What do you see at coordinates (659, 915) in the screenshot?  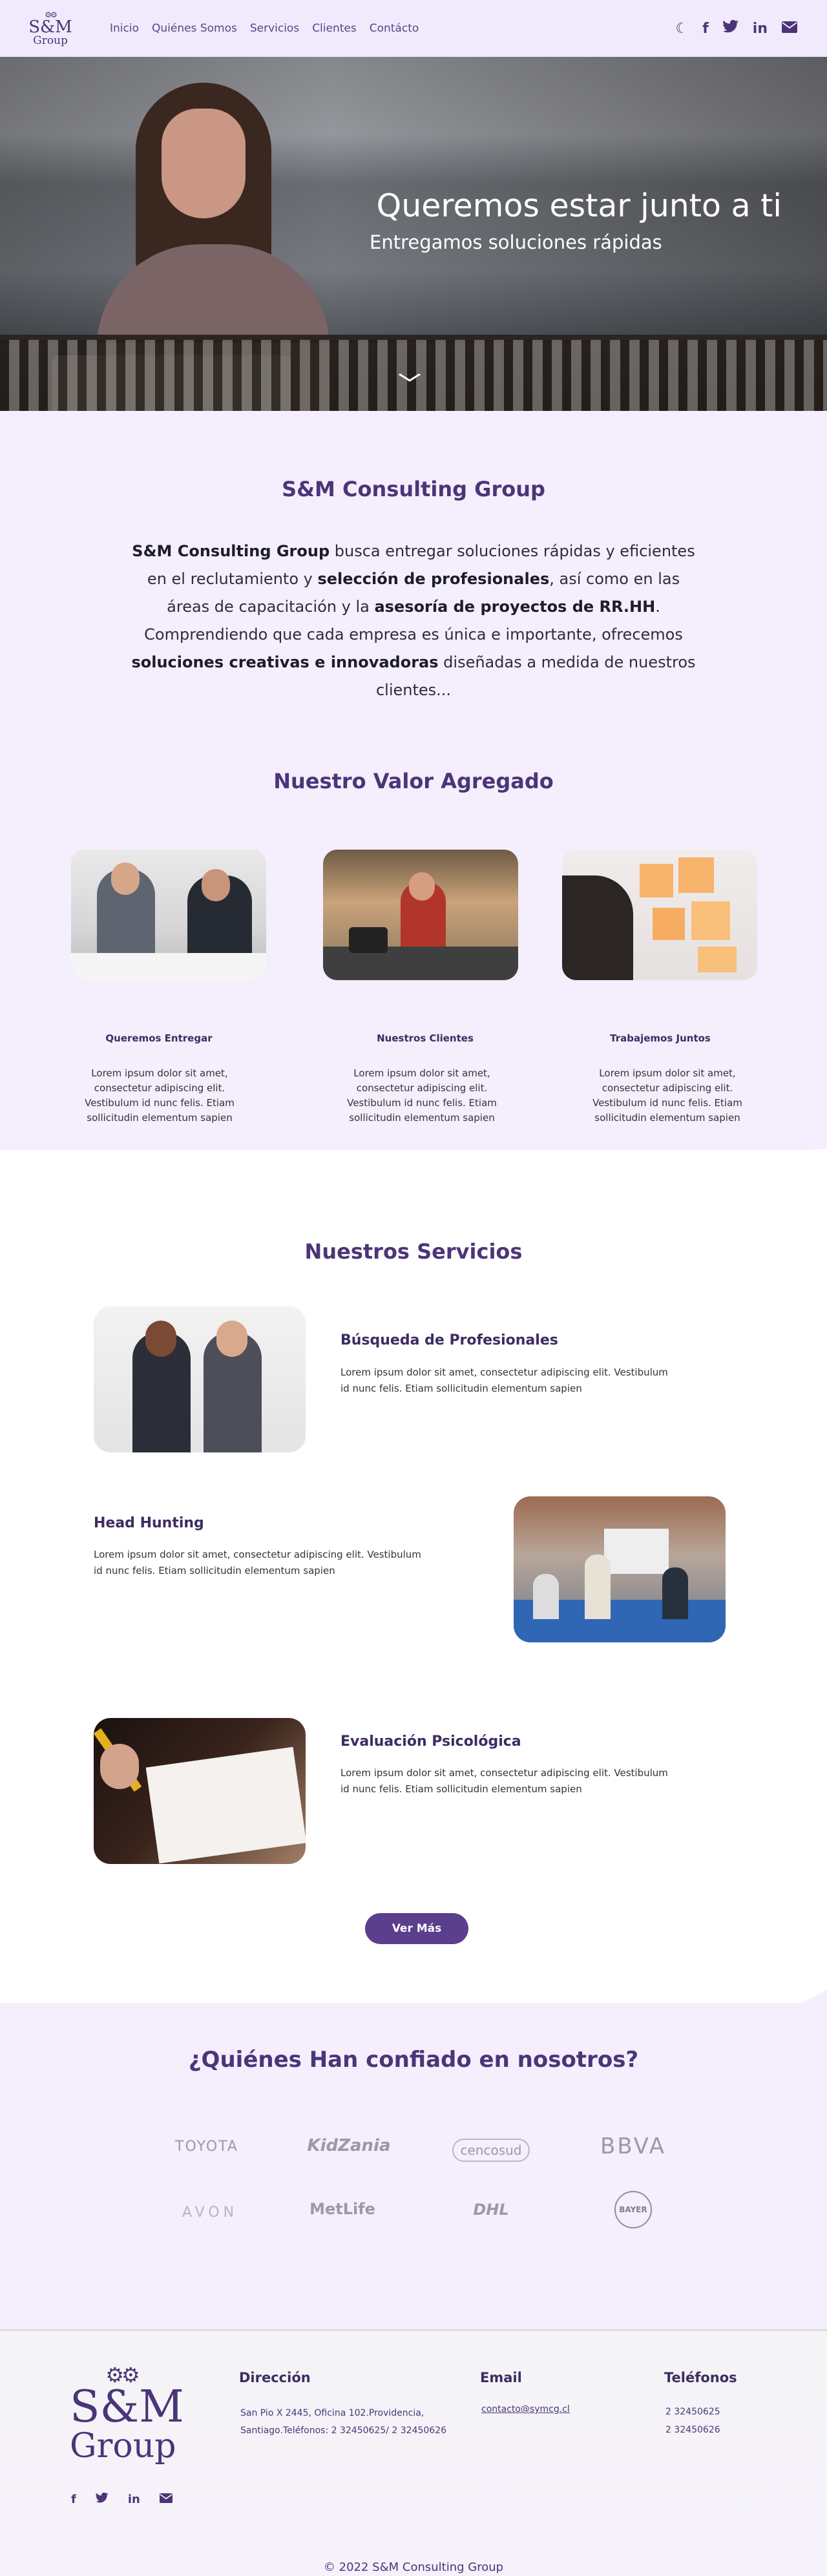 I see `card-image-sticky-notes` at bounding box center [659, 915].